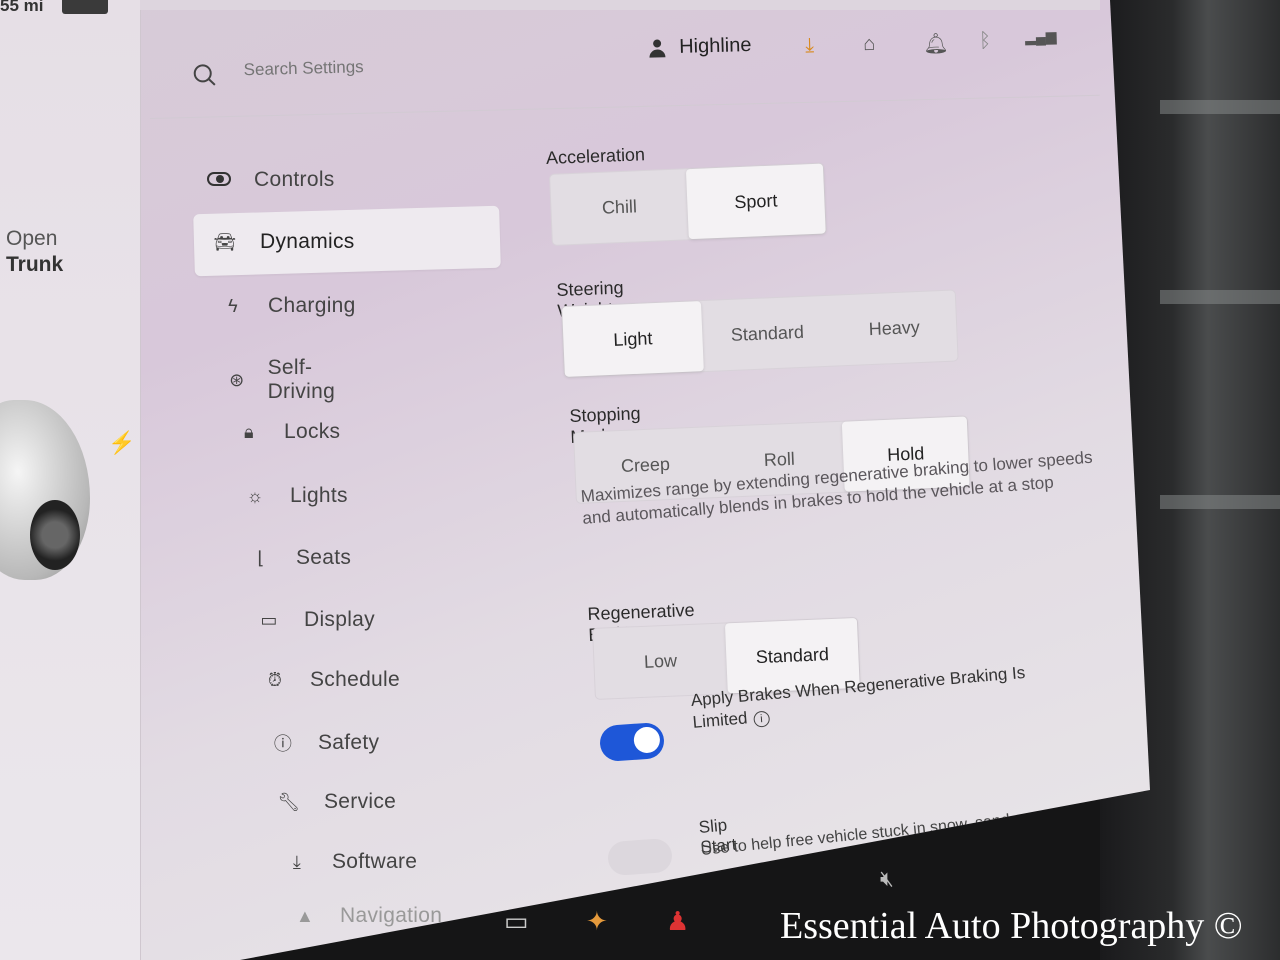 The width and height of the screenshot is (1280, 960). What do you see at coordinates (633, 339) in the screenshot?
I see `steering-option-light: Light` at bounding box center [633, 339].